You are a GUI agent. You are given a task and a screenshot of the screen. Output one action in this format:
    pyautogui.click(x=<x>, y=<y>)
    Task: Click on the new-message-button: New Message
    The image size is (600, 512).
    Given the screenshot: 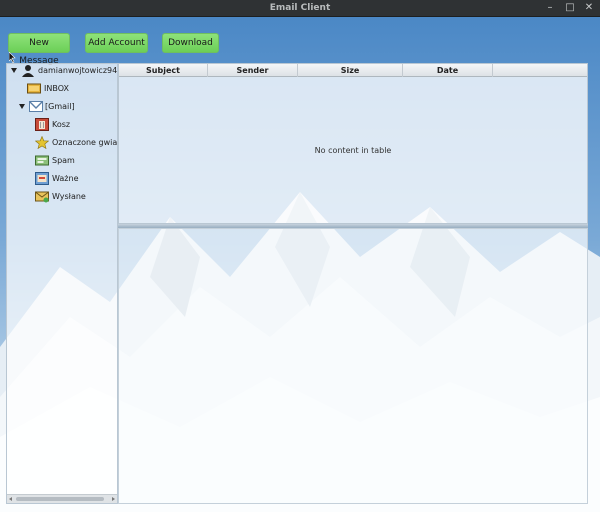 What is the action you would take?
    pyautogui.click(x=39, y=49)
    